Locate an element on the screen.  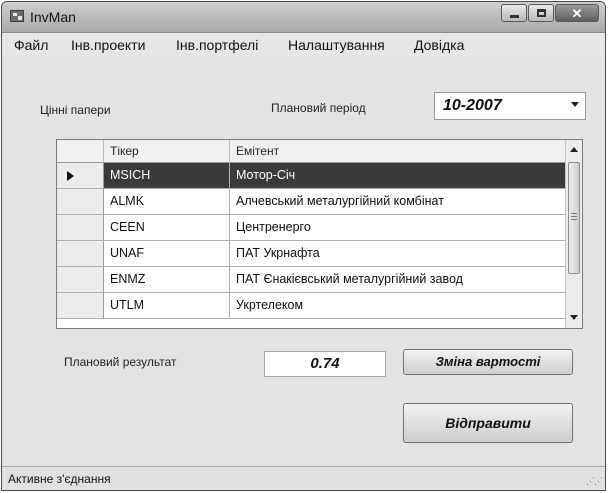
title-bar: InvMan ✕ is located at coordinates (303, 17).